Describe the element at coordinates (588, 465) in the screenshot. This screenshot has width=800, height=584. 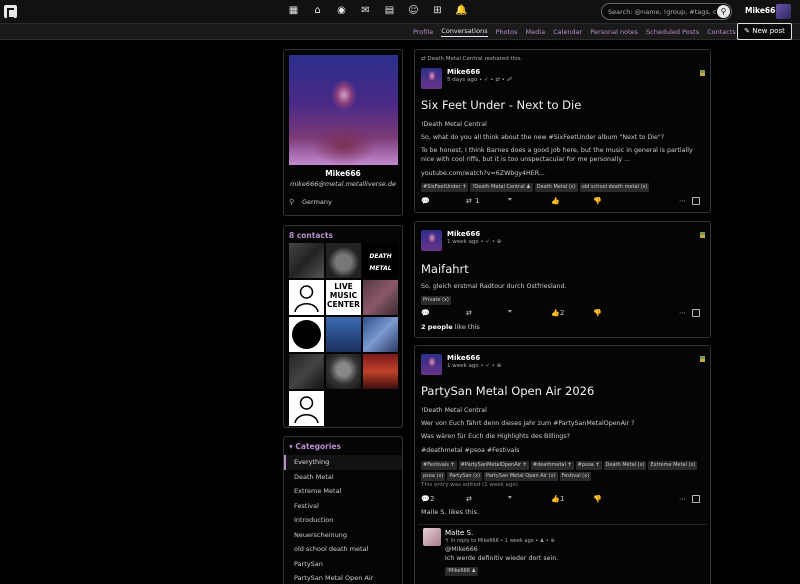
I see `tag: #psoa ✝` at that location.